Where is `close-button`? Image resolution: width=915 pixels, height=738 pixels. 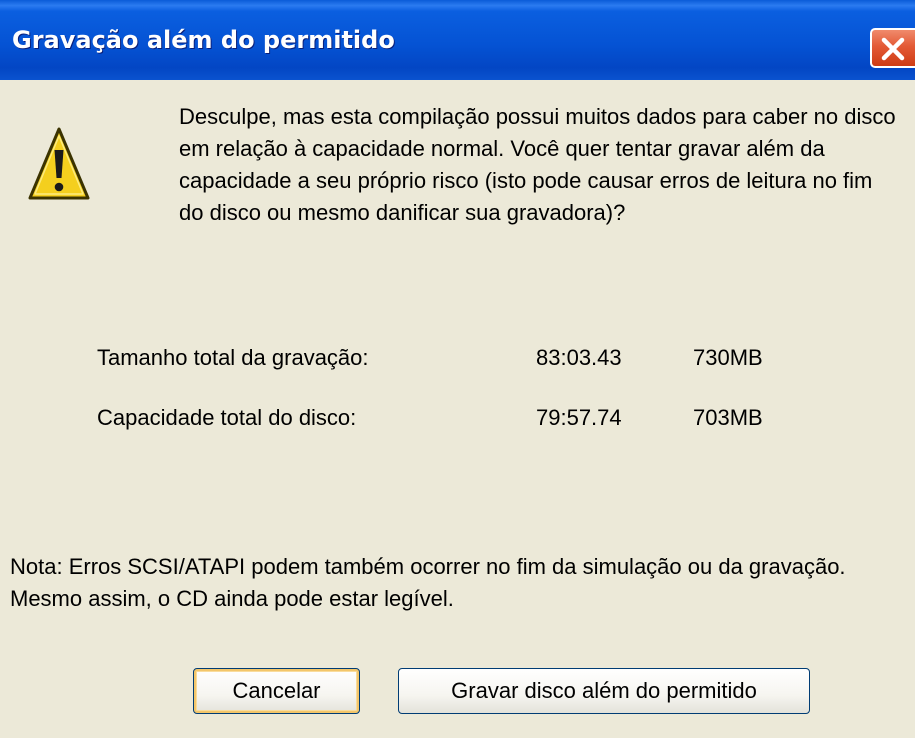
close-button is located at coordinates (892, 48).